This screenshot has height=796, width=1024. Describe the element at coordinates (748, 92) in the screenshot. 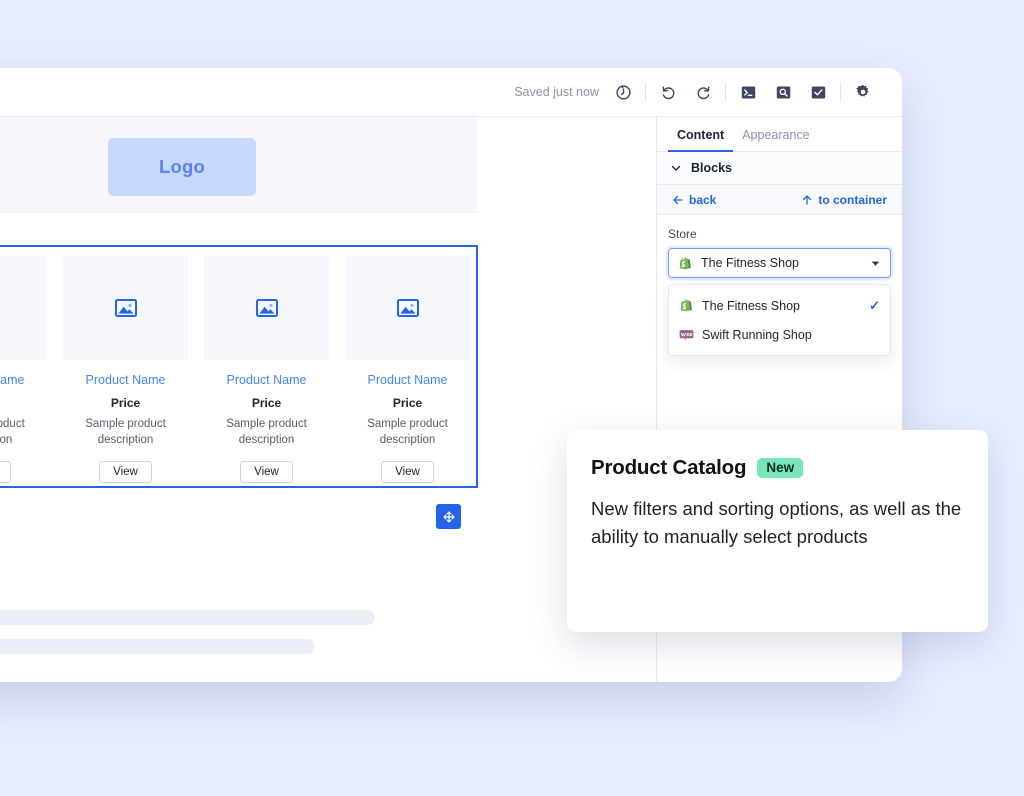

I see `code-terminal-icon` at that location.